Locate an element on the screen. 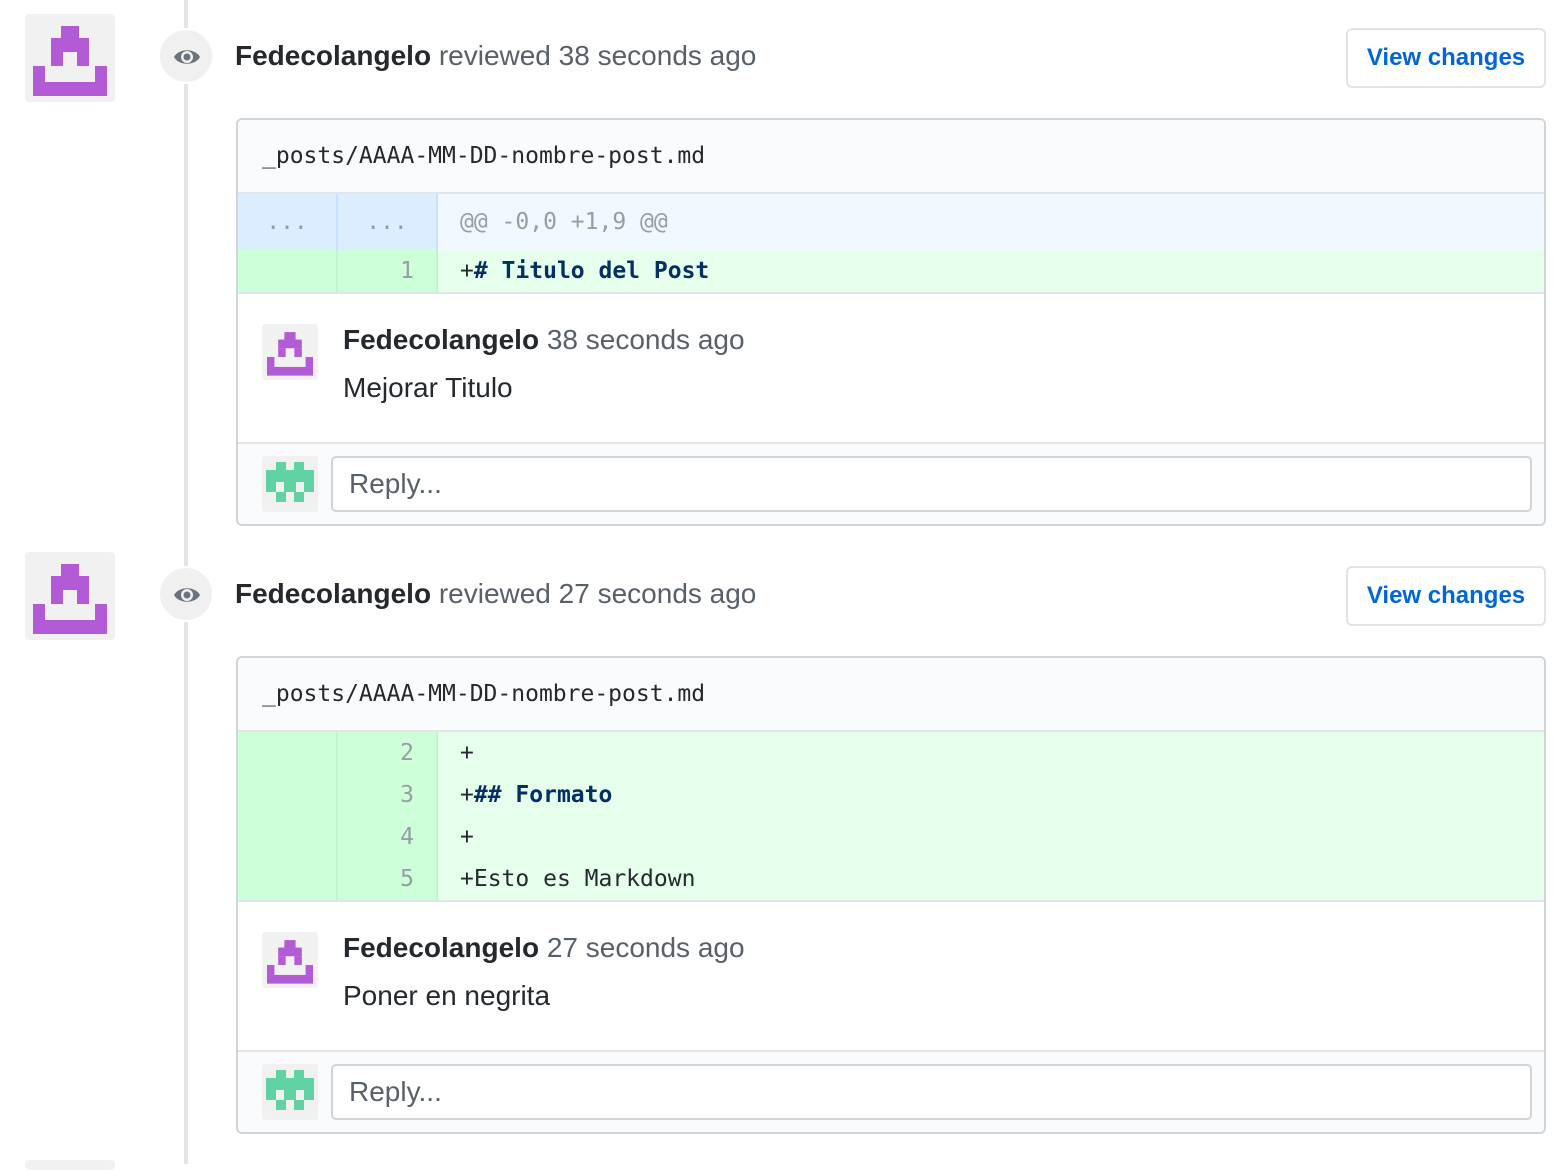 Image resolution: width=1566 pixels, height=1170 pixels. new-line-number: 1 is located at coordinates (388, 271).